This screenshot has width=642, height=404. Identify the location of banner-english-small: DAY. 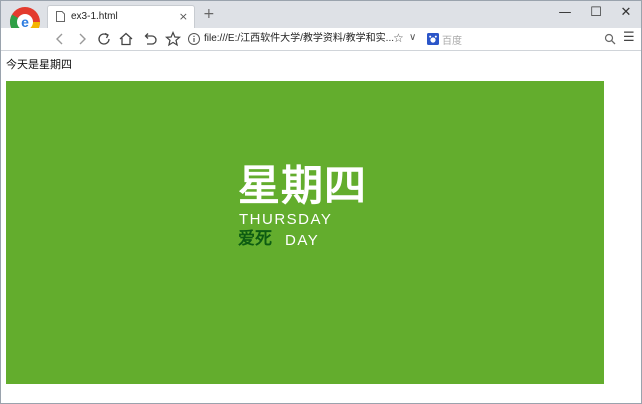
(302, 240).